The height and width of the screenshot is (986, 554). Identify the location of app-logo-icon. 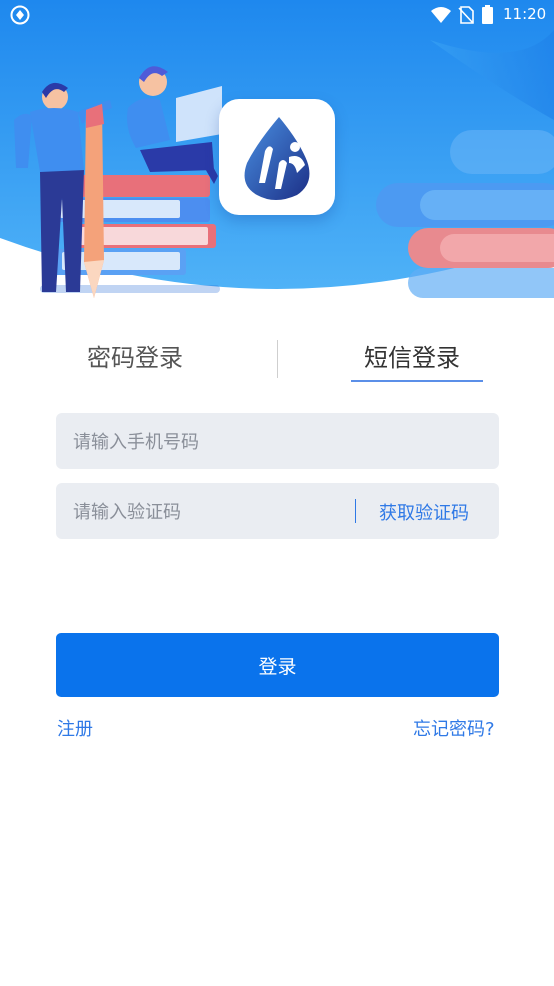
(277, 158).